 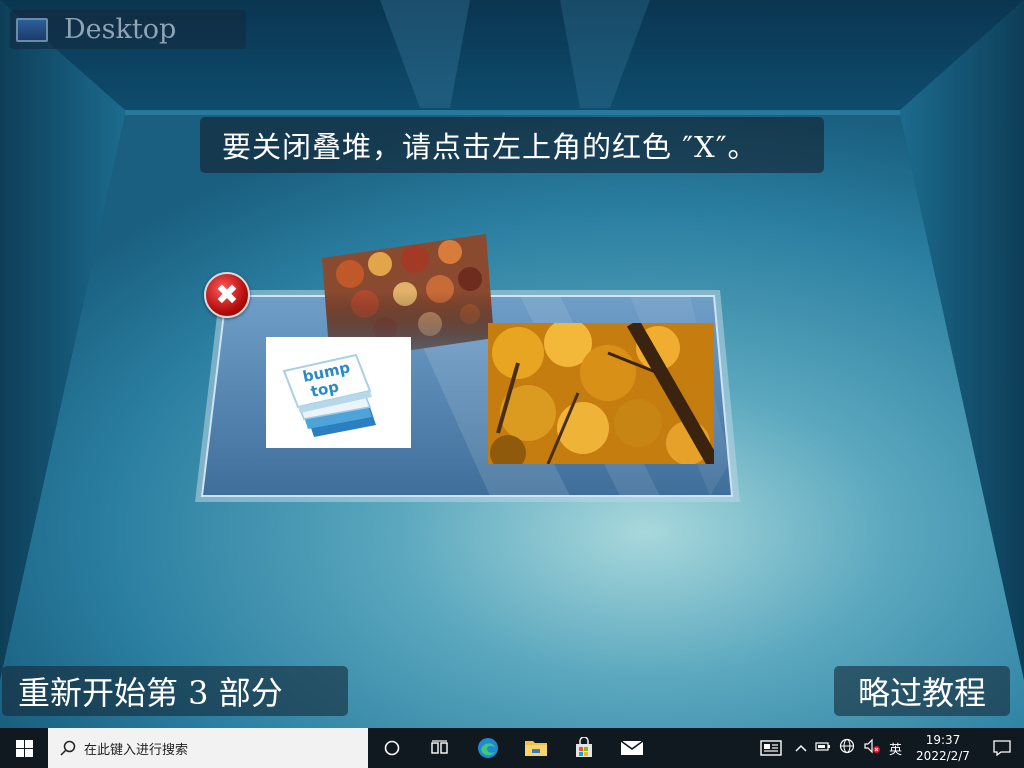 I want to click on battery-indicator, so click(x=823, y=748).